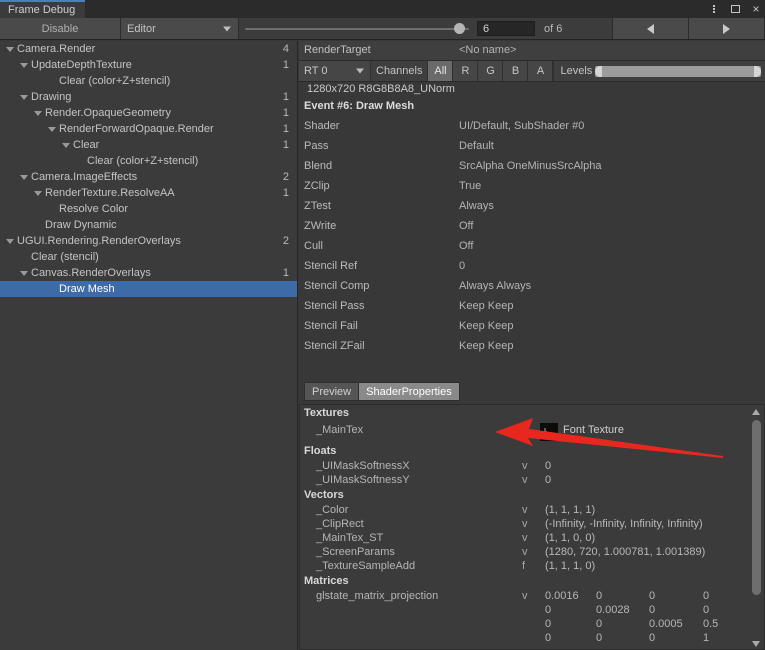  What do you see at coordinates (43, 9) in the screenshot?
I see `tab-frame-debug: Frame Debug` at bounding box center [43, 9].